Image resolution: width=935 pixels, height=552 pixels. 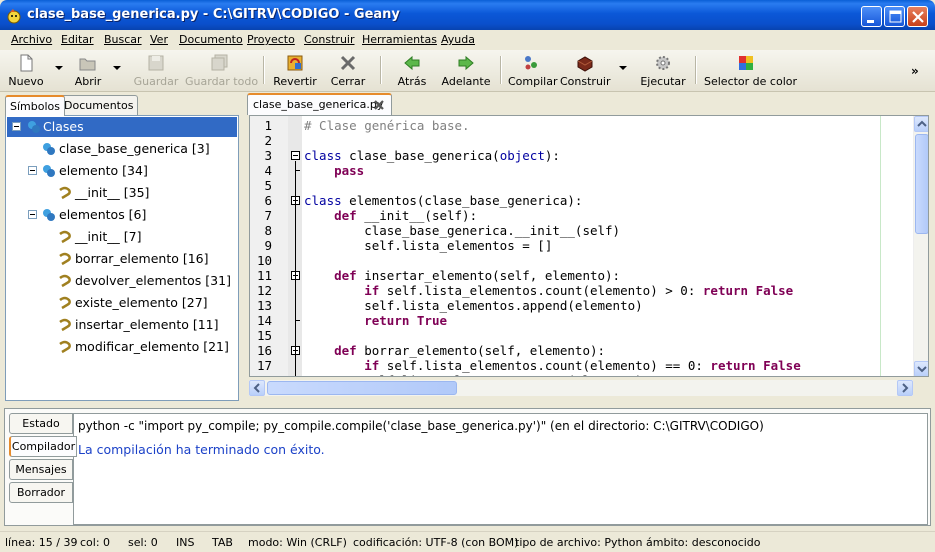 What do you see at coordinates (123, 39) in the screenshot?
I see `menu-buscar: Buscar` at bounding box center [123, 39].